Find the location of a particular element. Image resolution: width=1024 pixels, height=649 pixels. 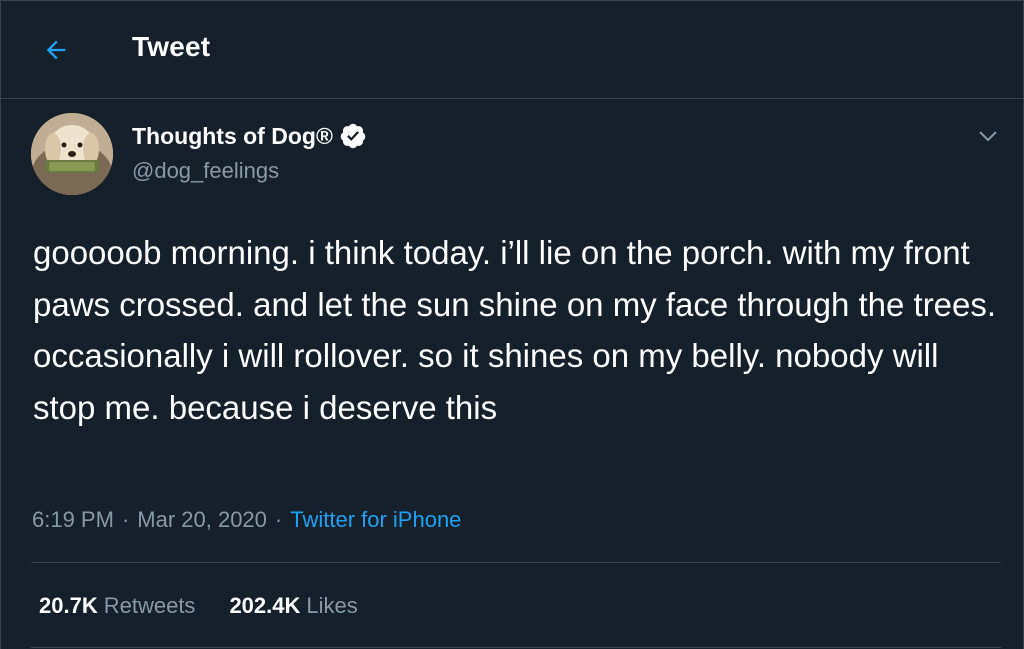

tweet-menu-button is located at coordinates (988, 136).